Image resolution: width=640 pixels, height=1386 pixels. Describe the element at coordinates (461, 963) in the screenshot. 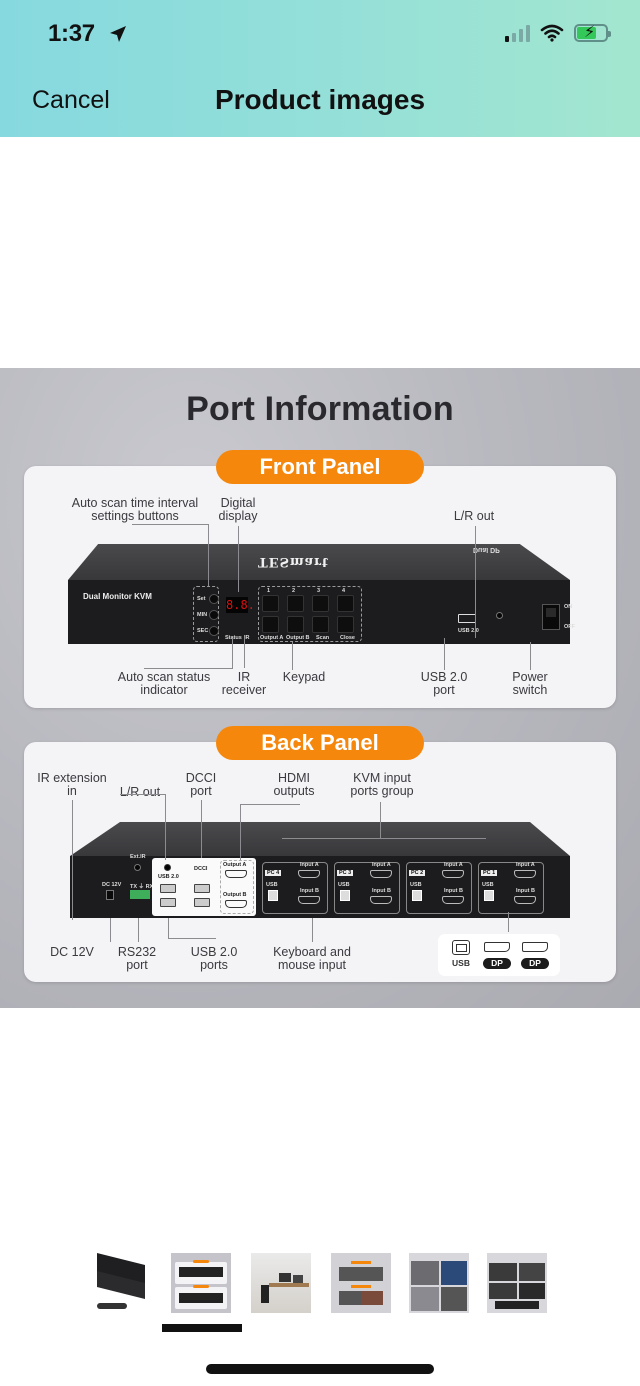

I see `legend-usb-label: USB` at that location.